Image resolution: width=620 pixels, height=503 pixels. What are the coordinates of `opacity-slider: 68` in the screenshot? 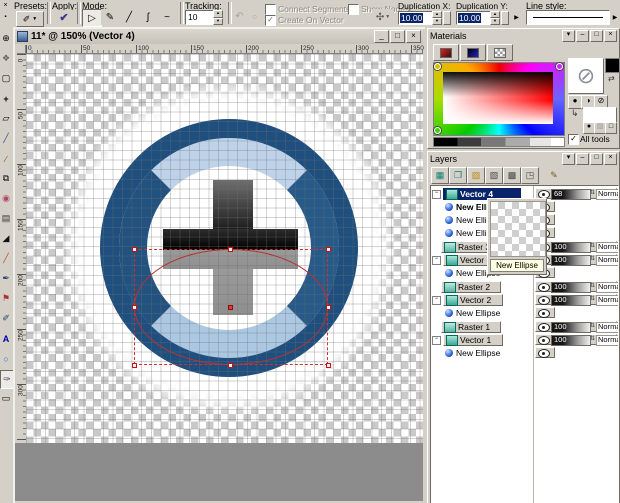 It's located at (571, 194).